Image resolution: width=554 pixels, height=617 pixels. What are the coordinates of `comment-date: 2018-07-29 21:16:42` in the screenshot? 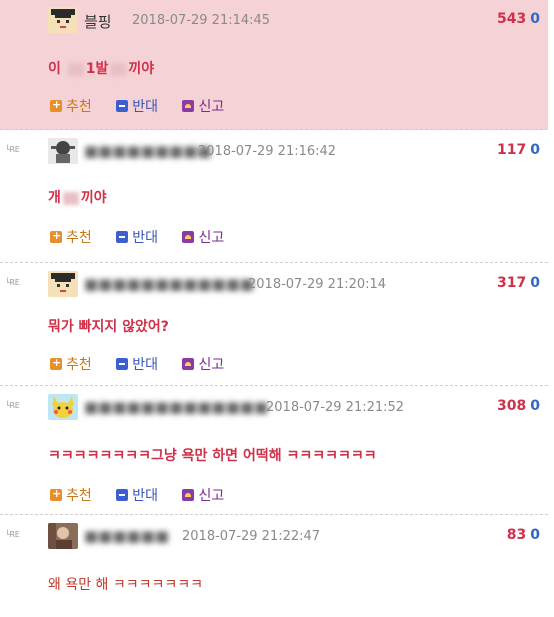 It's located at (267, 151).